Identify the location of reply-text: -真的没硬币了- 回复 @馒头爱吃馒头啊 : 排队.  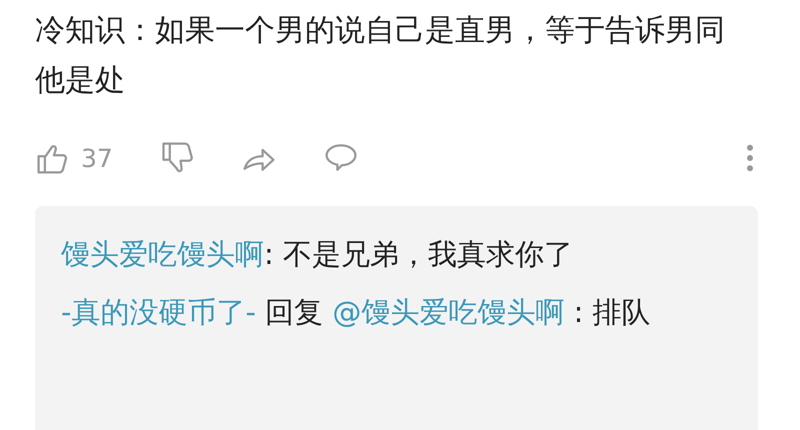
(356, 312).